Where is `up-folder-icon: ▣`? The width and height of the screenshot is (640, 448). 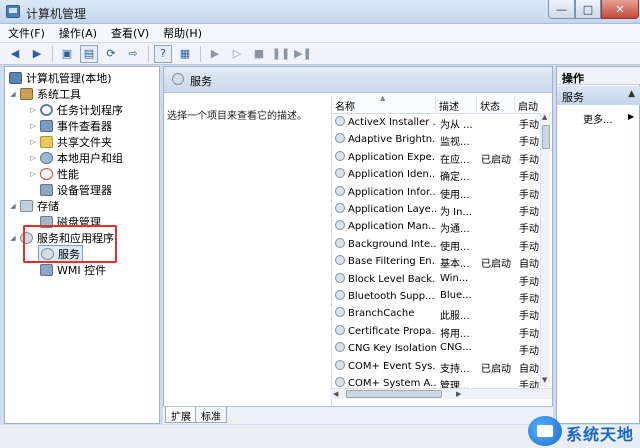
up-folder-icon: ▣ is located at coordinates (67, 54).